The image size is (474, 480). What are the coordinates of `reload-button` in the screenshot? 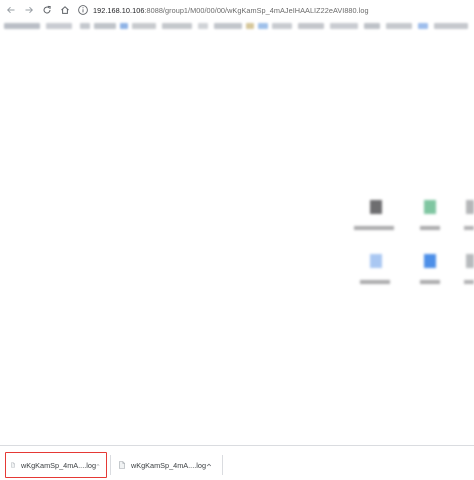 It's located at (47, 10).